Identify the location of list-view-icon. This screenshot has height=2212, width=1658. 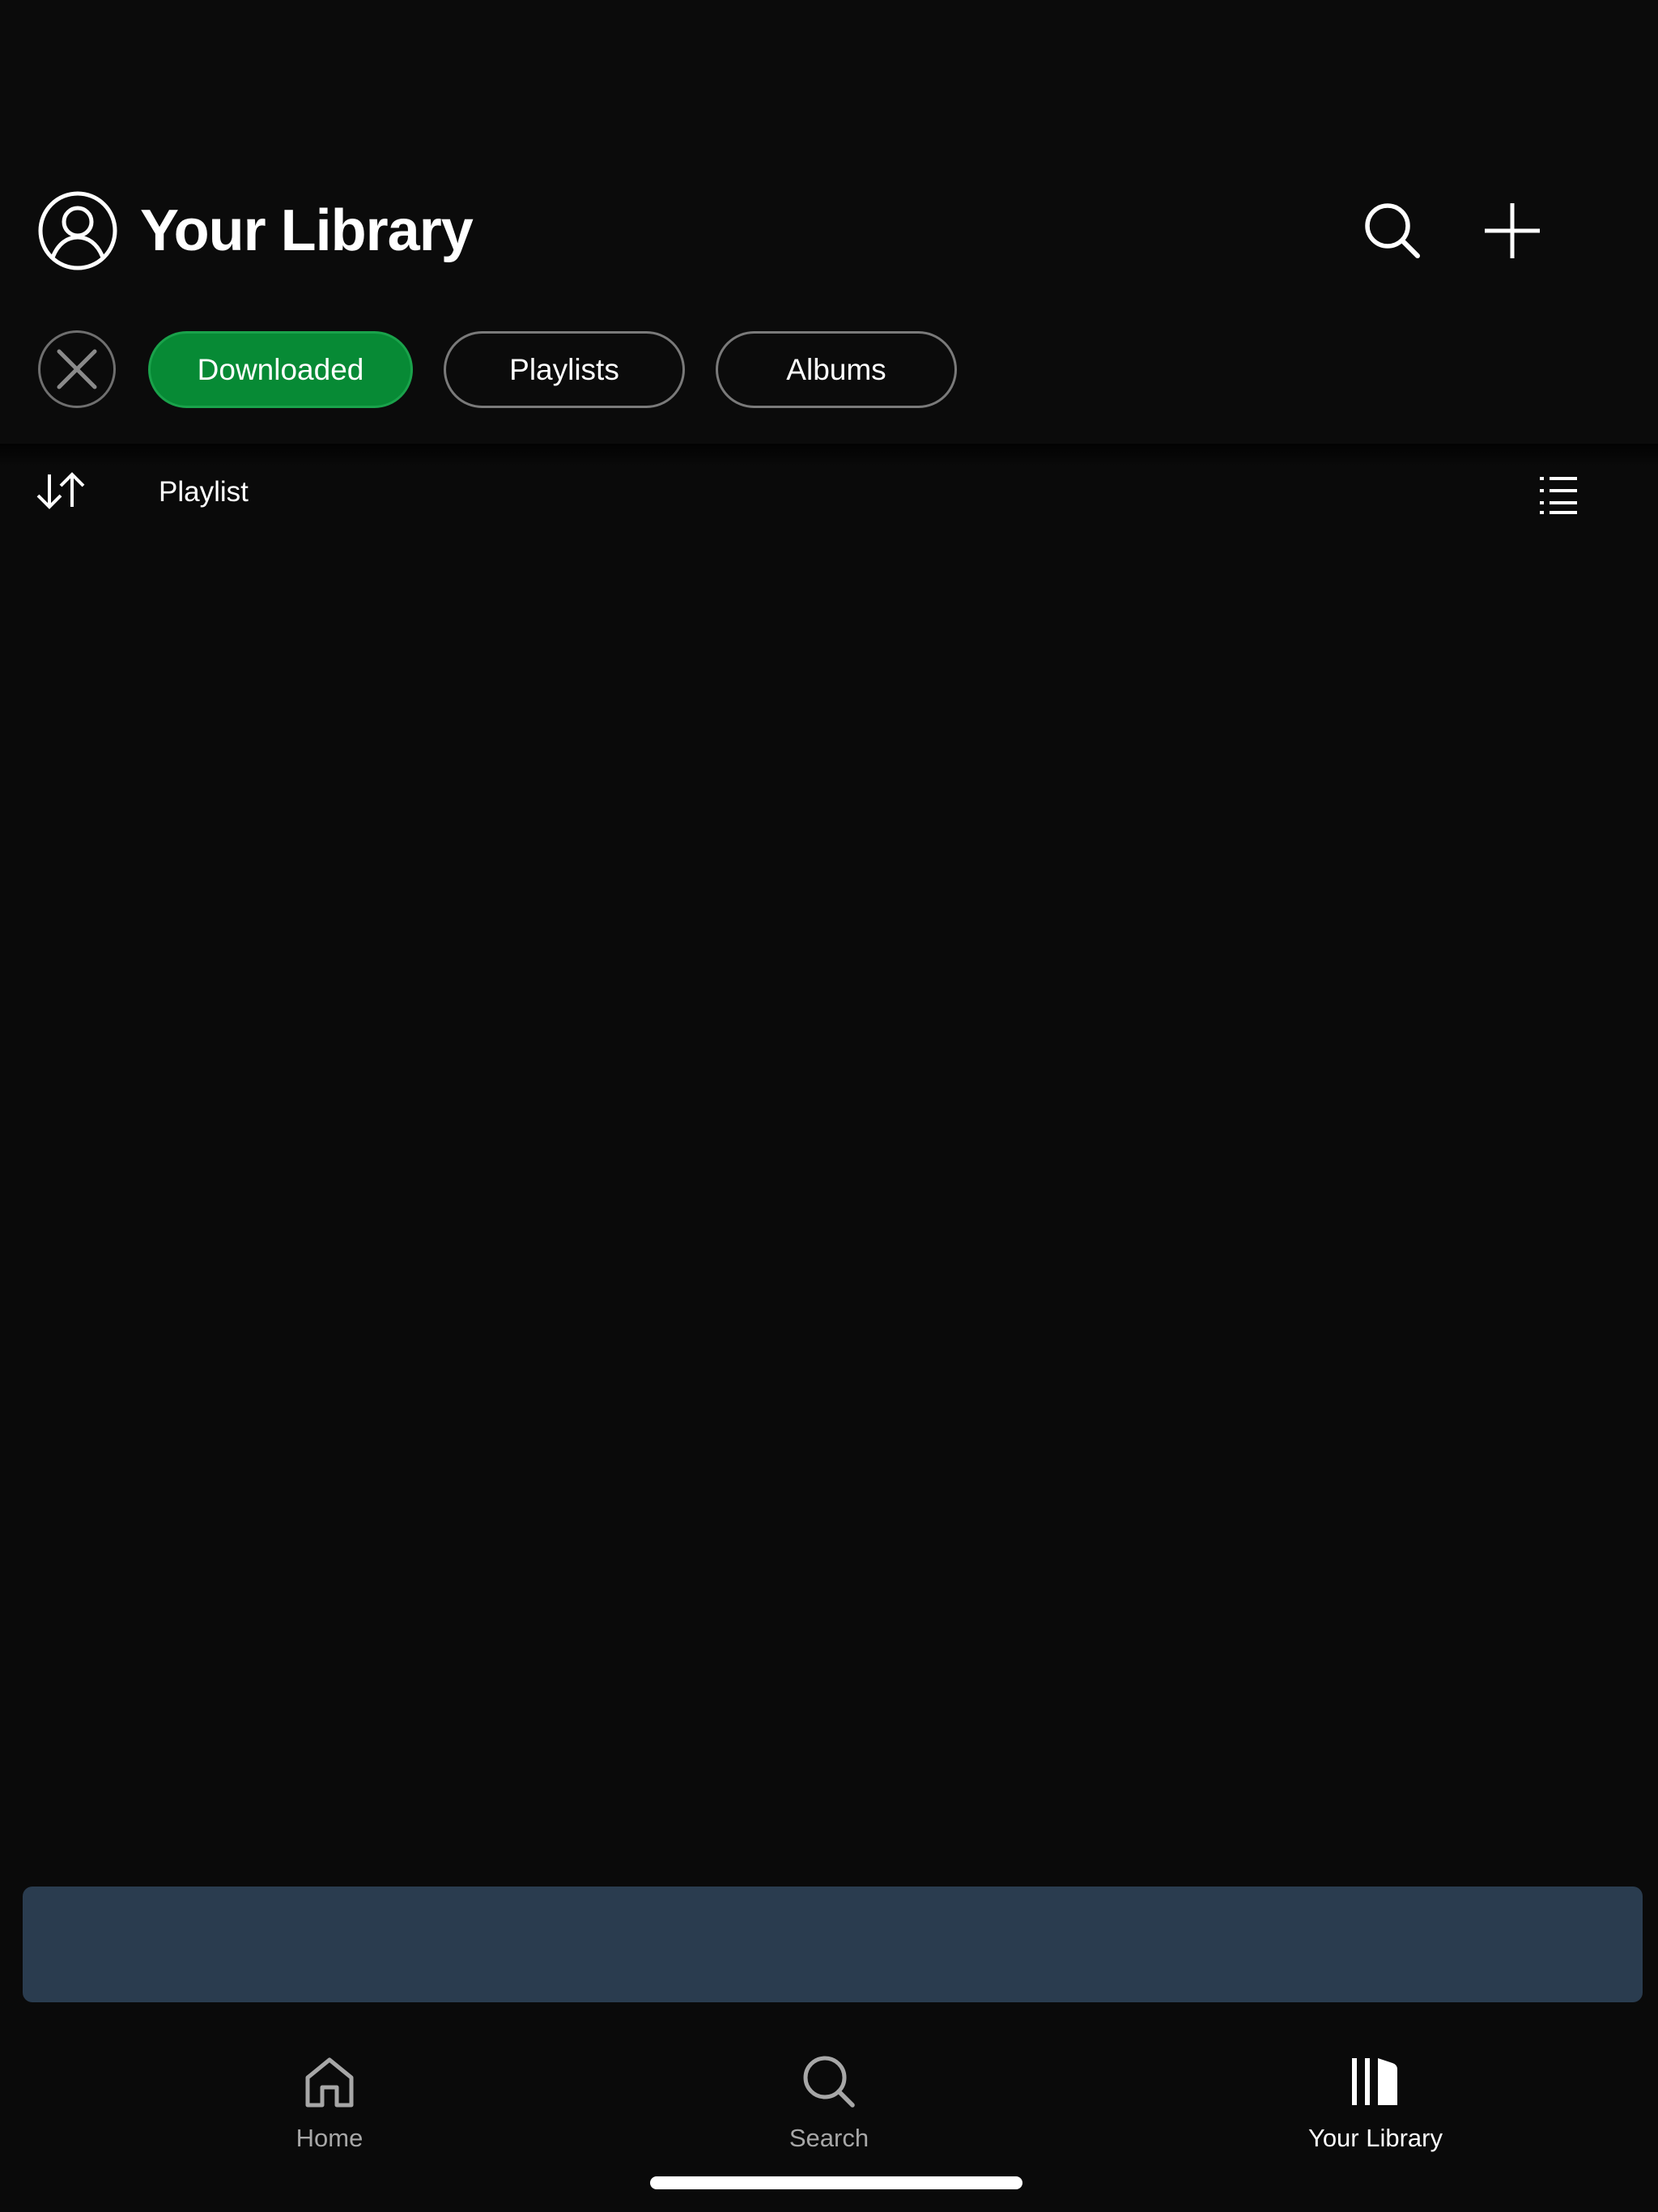
(1558, 496).